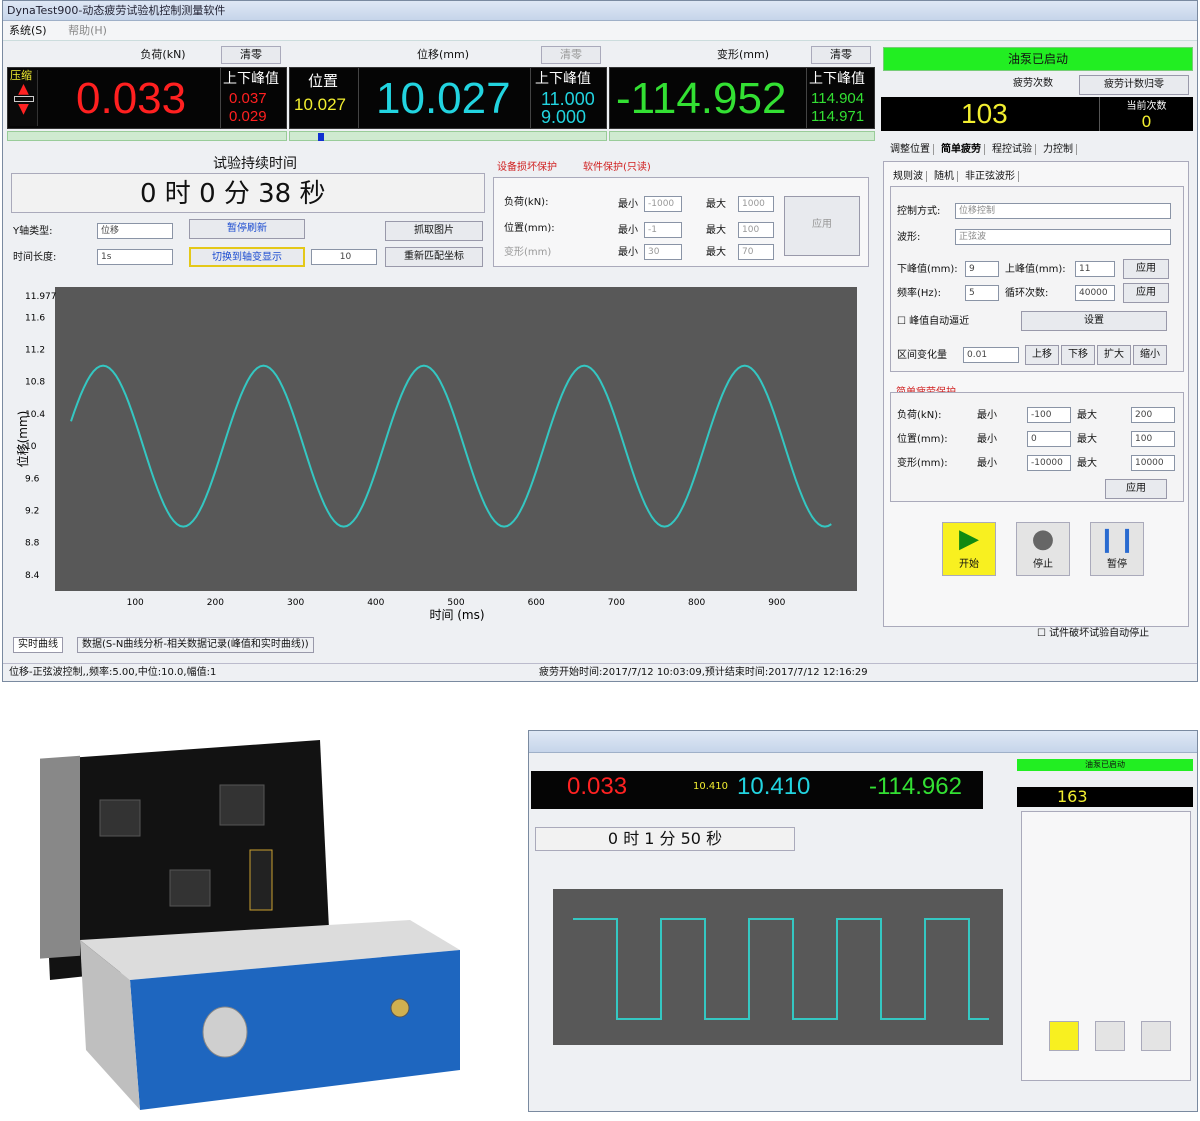 This screenshot has height=1121, width=1200. Describe the element at coordinates (456, 615) in the screenshot. I see `x-axis-label: 时间 (ms)` at that location.